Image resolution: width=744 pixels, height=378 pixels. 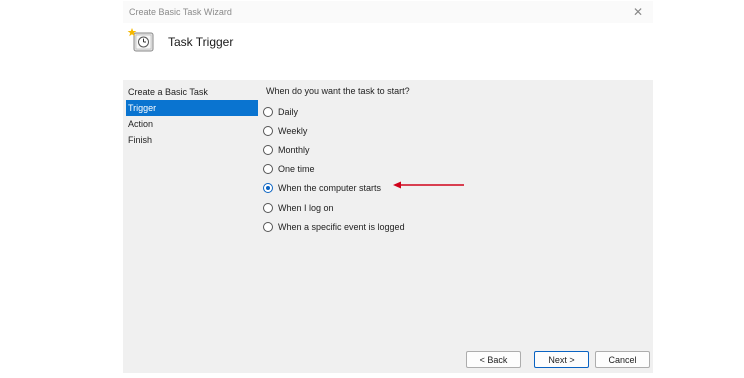 I want to click on option-monthly: Monthly, so click(x=334, y=149).